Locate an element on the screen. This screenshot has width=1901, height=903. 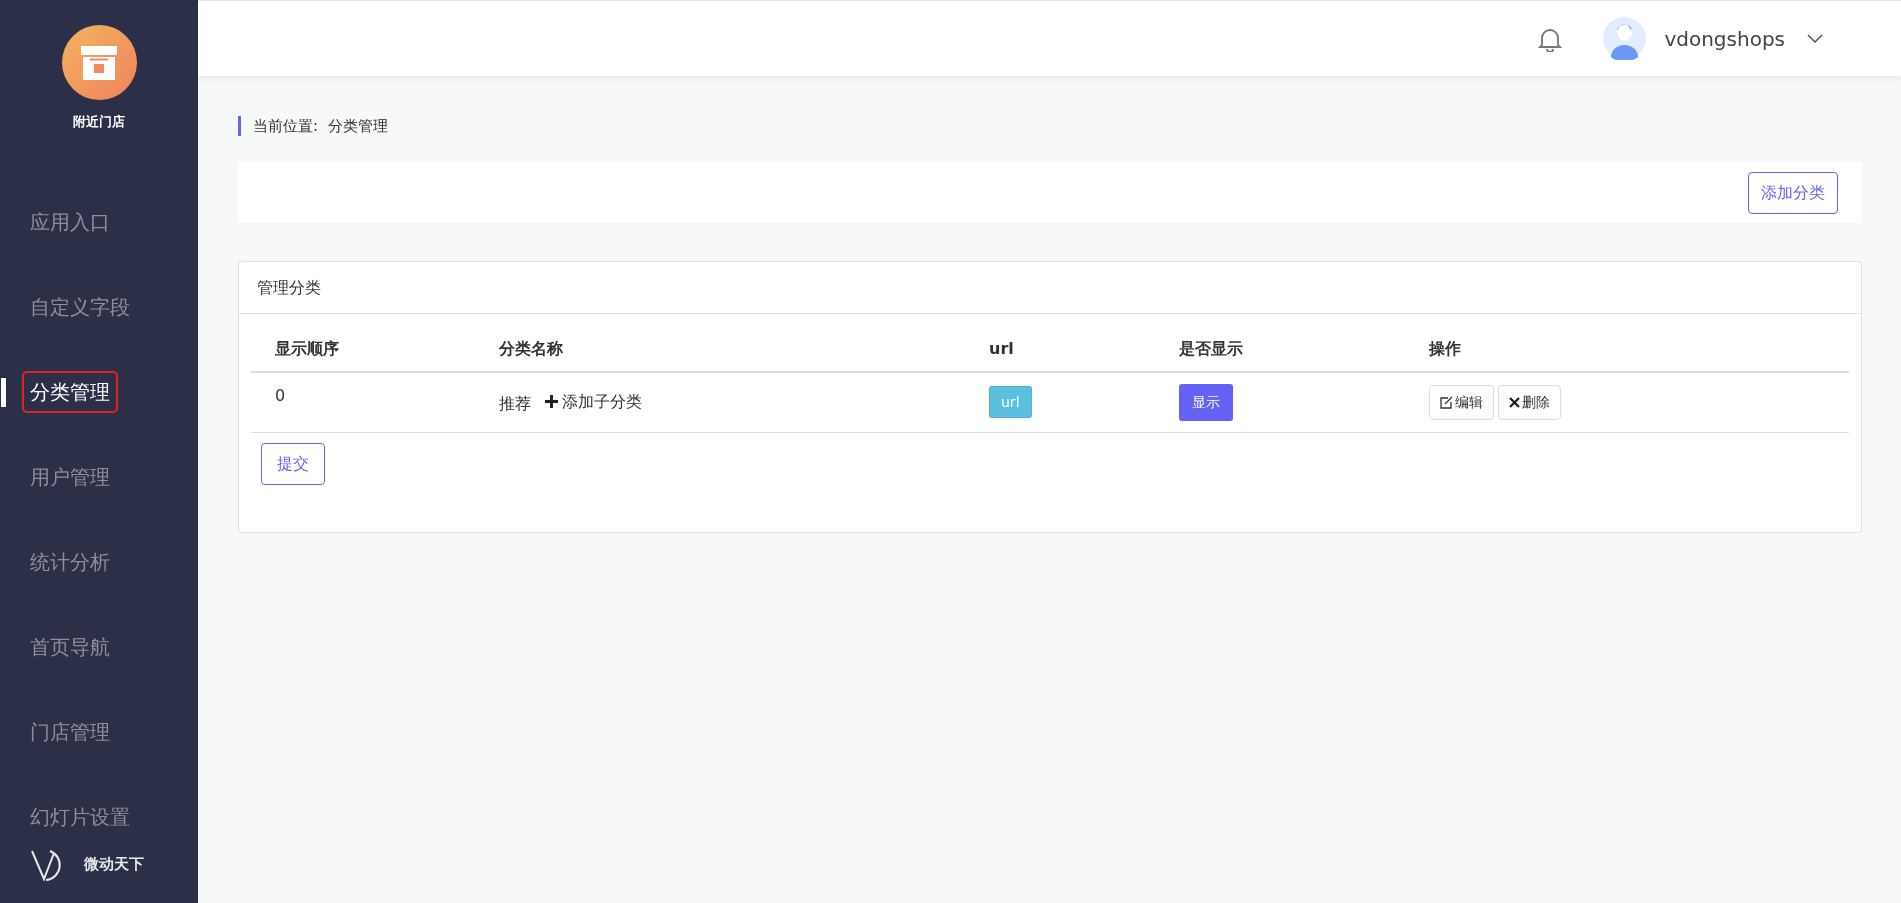
sidebar-item: 幻灯片设置 is located at coordinates (80, 817).